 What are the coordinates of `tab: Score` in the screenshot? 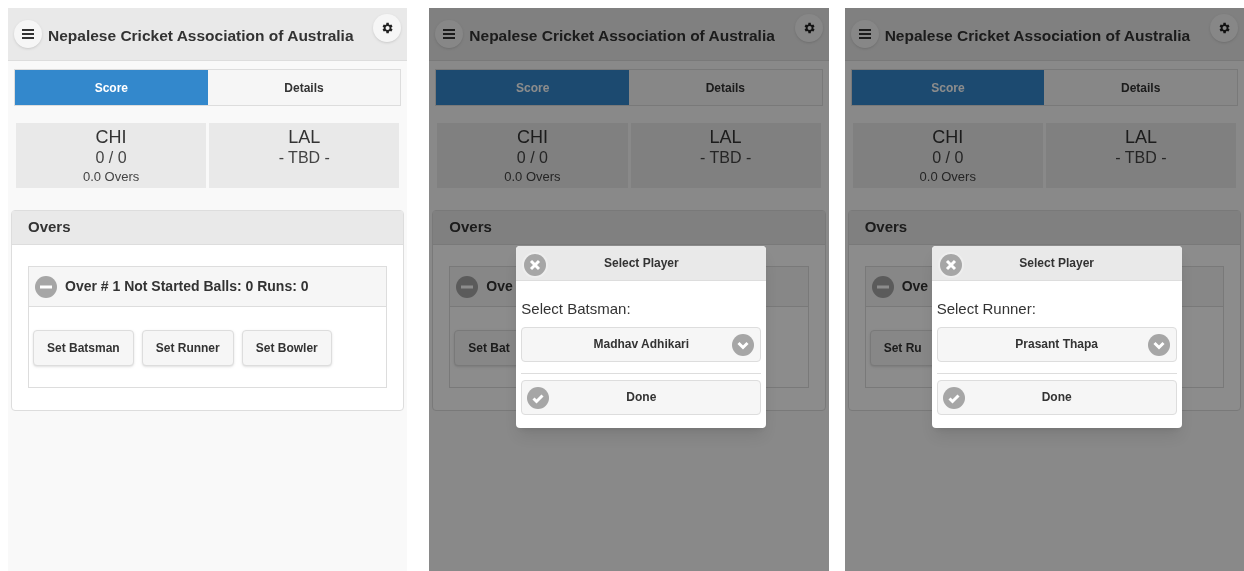 It's located at (111, 87).